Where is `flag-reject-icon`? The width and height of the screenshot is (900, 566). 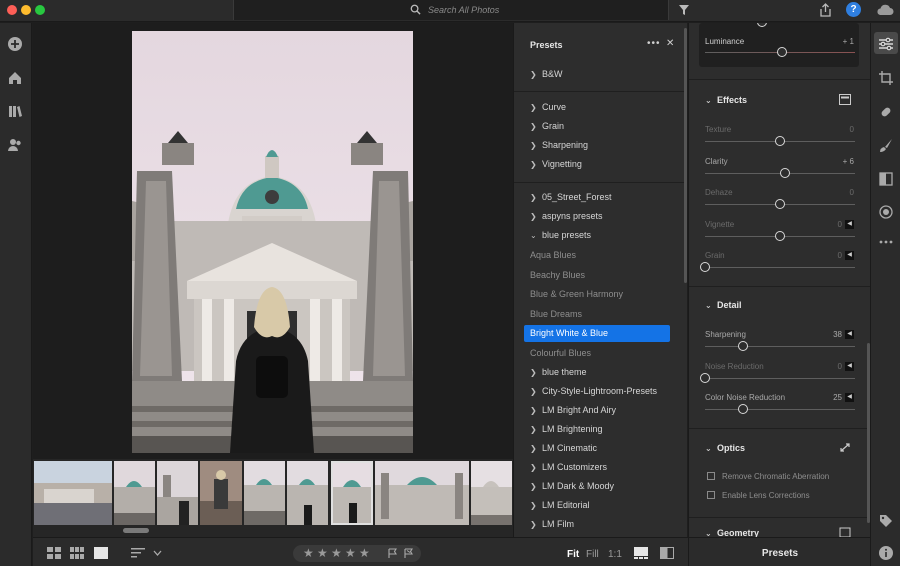
flag-reject-icon is located at coordinates (408, 553).